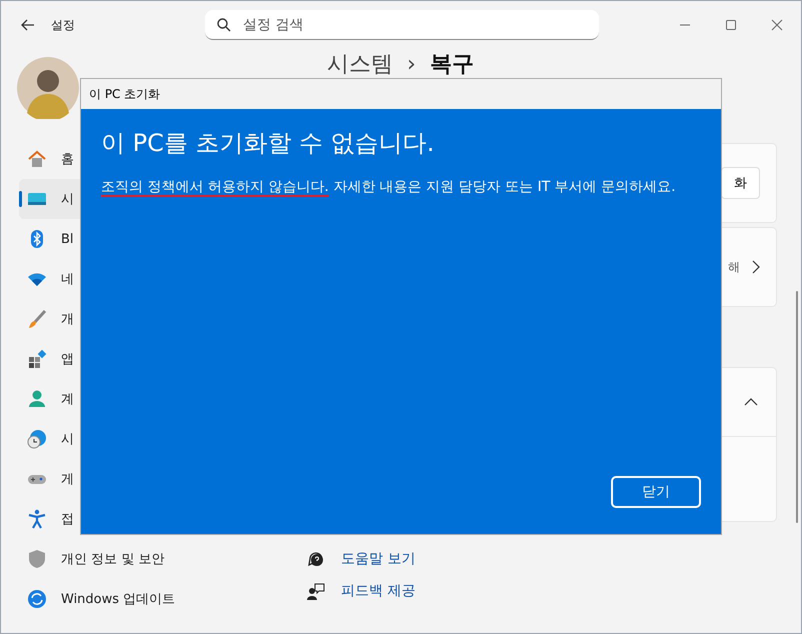 The width and height of the screenshot is (802, 634). I want to click on dialog-heading: 이 PC를 초기화할 수 없습니다., so click(268, 143).